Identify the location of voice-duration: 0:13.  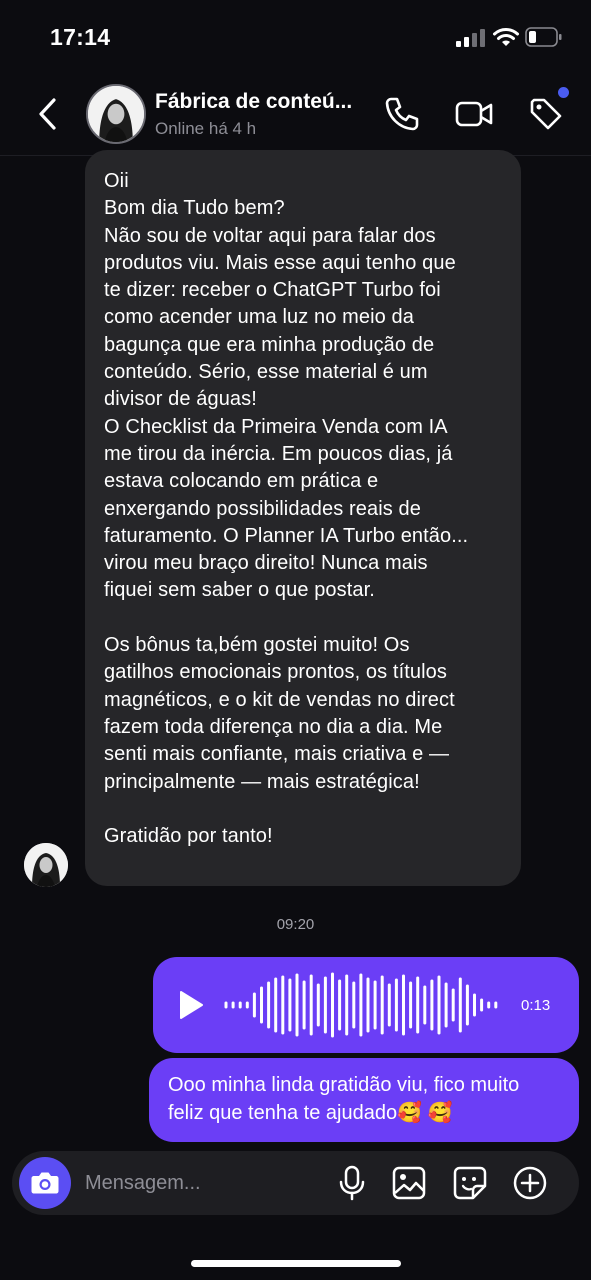
(536, 1005).